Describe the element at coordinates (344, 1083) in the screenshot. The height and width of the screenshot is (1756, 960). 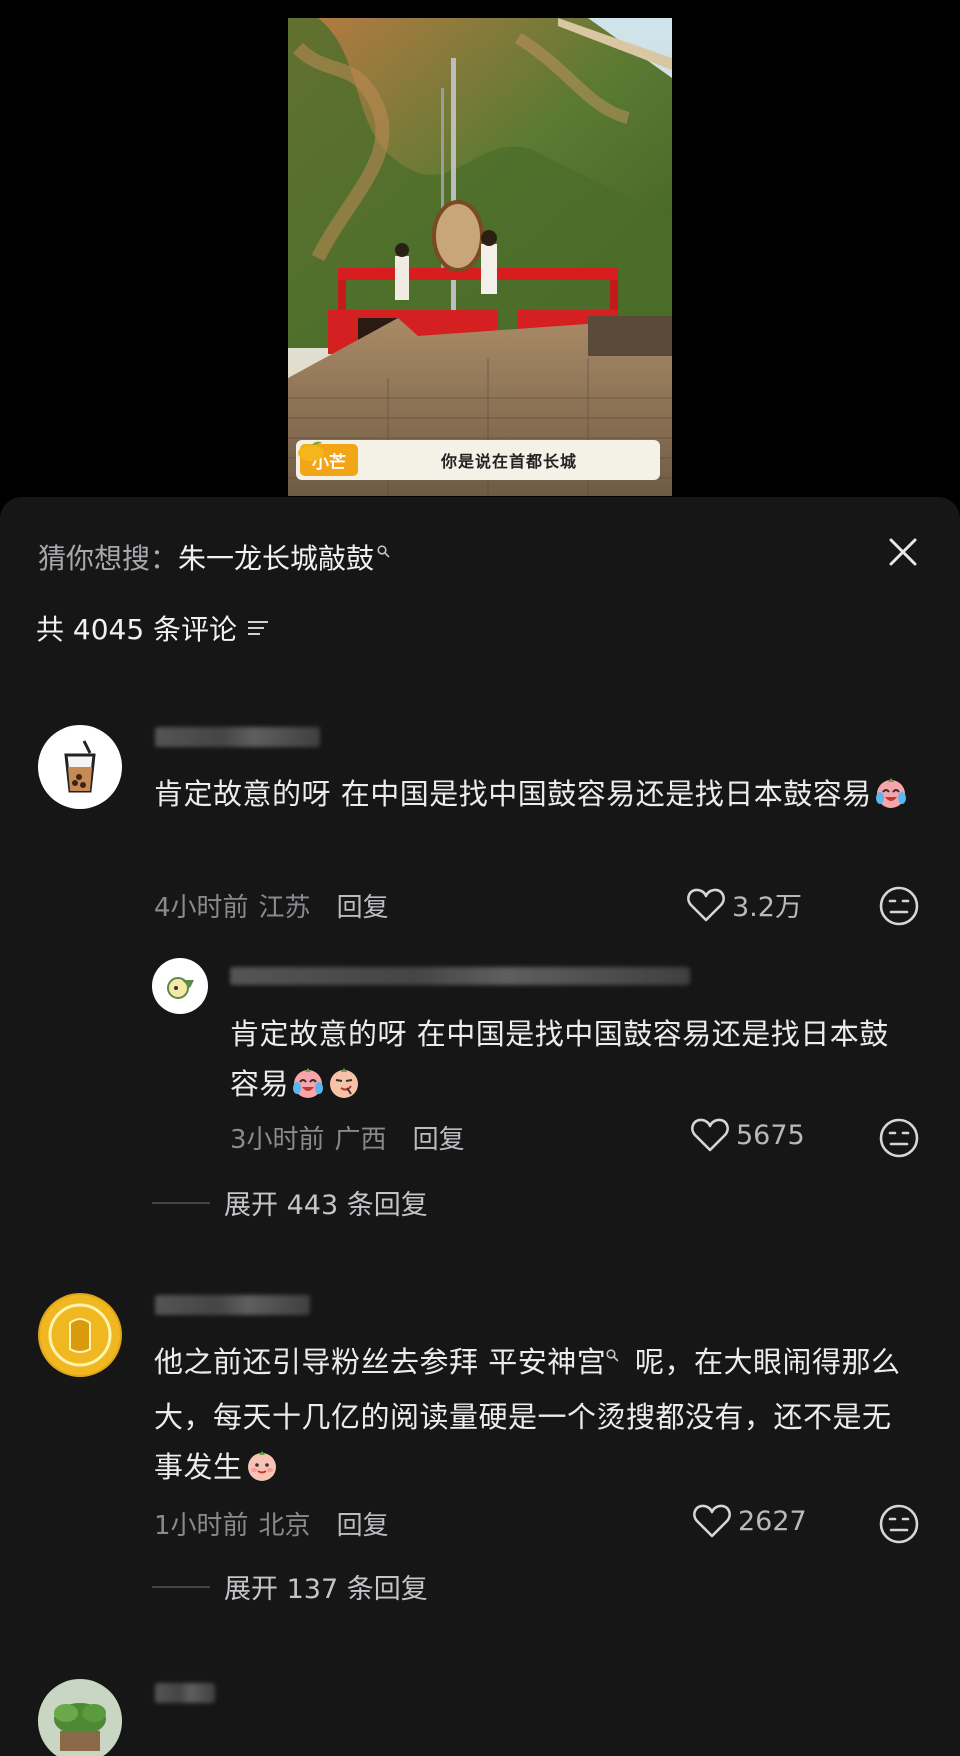
I see `peach-smirk-emoji` at that location.